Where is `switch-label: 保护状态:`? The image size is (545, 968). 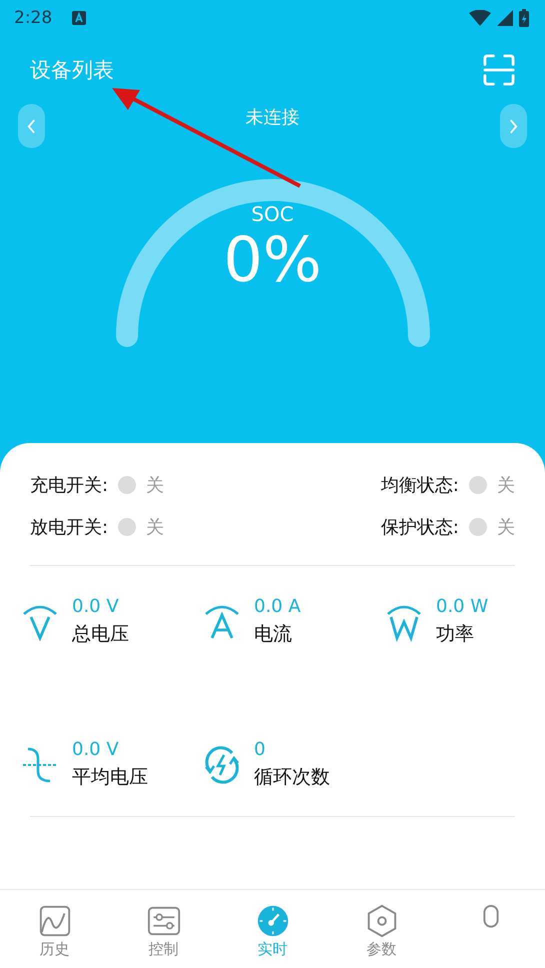
switch-label: 保护状态: is located at coordinates (419, 527).